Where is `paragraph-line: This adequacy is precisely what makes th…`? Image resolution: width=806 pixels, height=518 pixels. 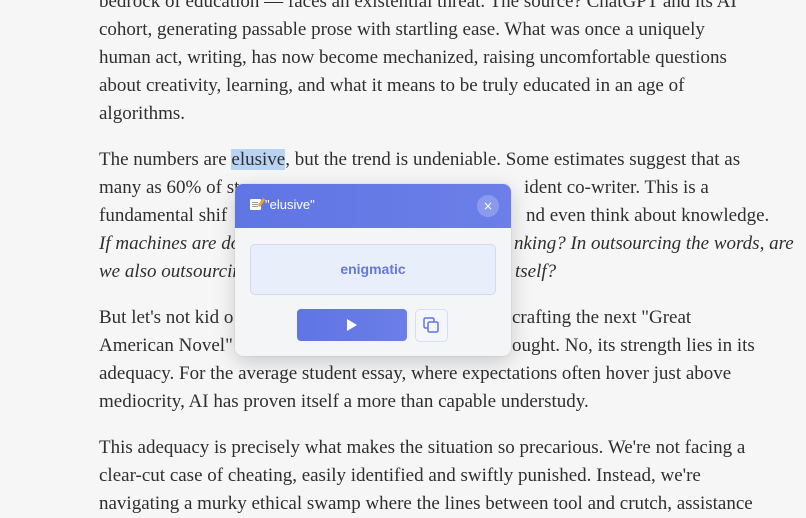
paragraph-line: This adequacy is precisely what makes th… is located at coordinates (422, 447).